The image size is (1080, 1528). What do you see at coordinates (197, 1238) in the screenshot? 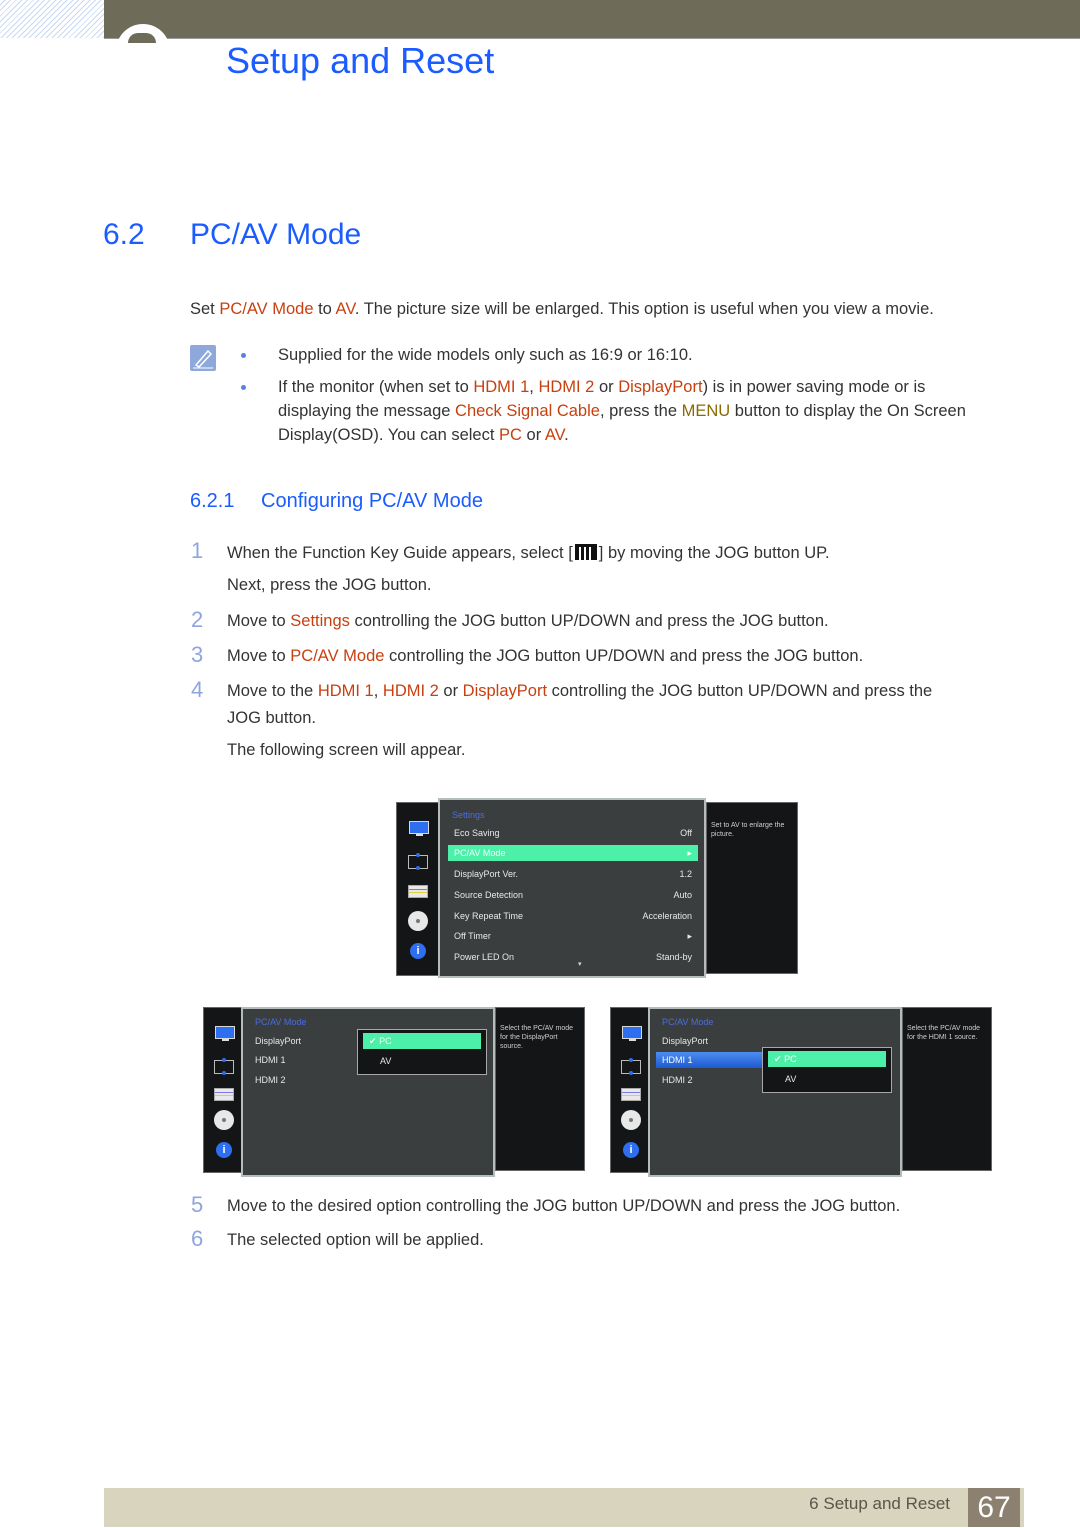
I see `step-number: 6` at bounding box center [197, 1238].